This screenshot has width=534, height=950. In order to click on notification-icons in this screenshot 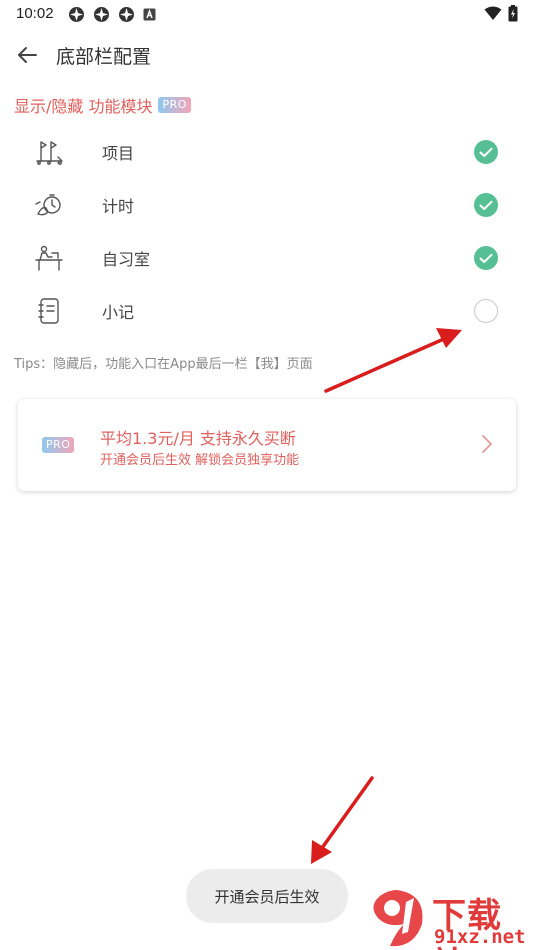, I will do `click(112, 14)`.